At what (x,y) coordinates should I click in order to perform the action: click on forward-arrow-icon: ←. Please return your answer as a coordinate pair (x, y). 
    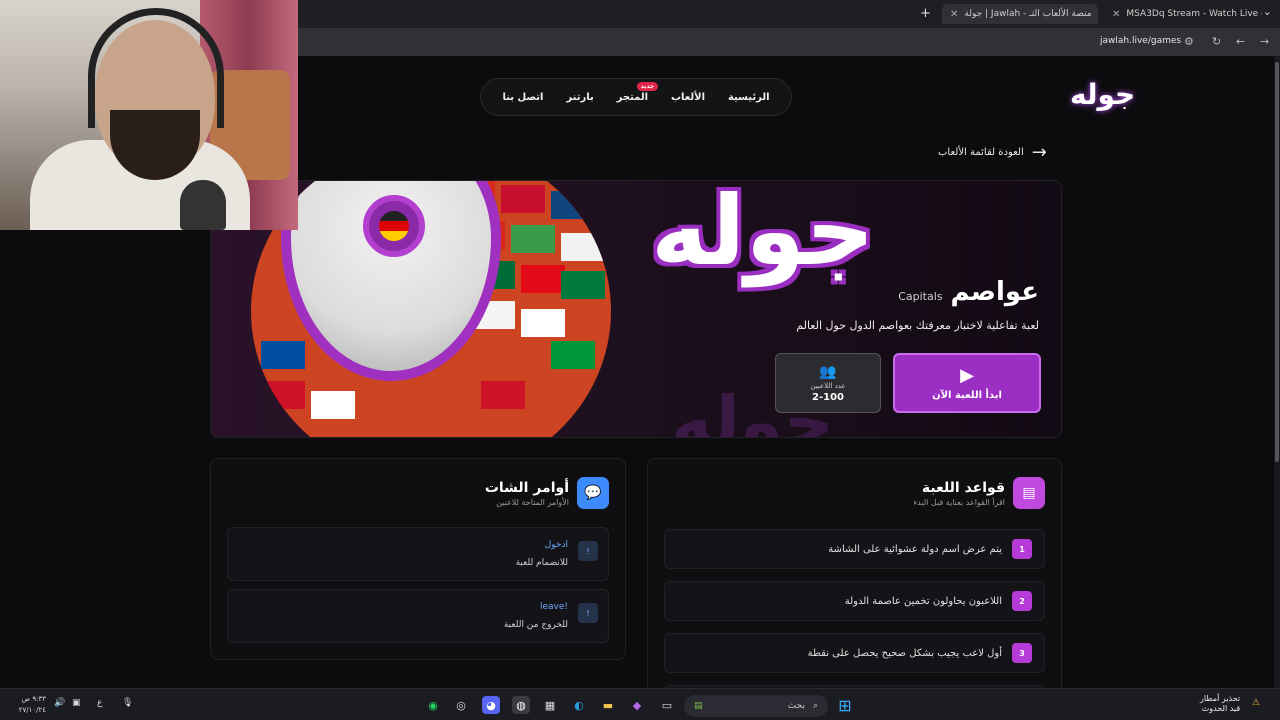
    Looking at the image, I should click on (1240, 41).